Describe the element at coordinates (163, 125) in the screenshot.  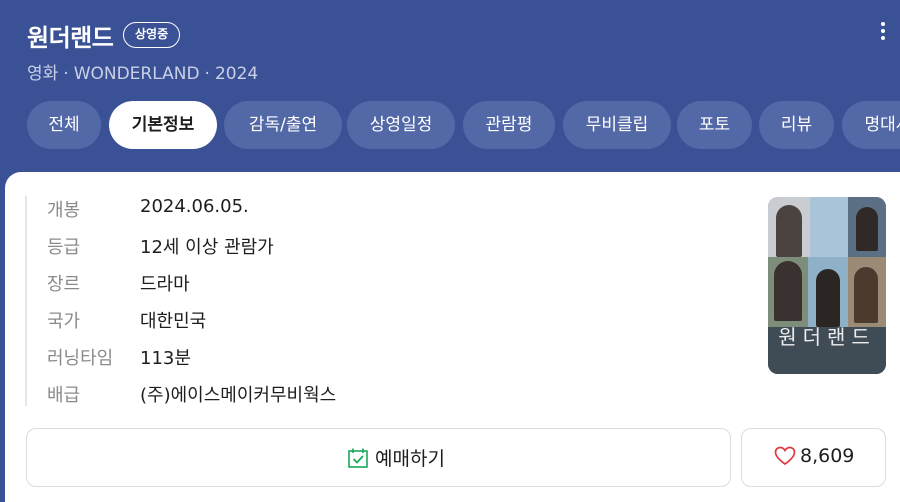
I see `tab-basic-info: 기본정보` at that location.